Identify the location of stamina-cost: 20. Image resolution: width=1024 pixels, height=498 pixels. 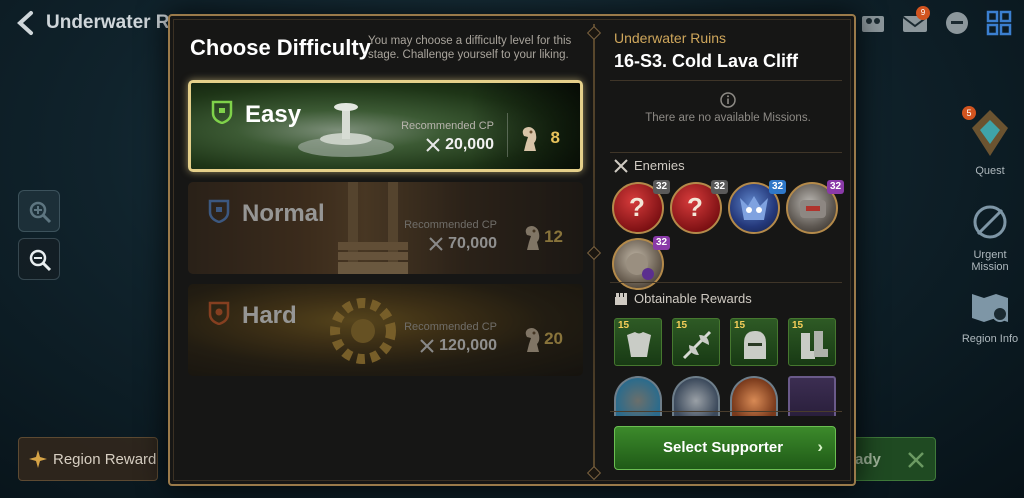
(553, 338).